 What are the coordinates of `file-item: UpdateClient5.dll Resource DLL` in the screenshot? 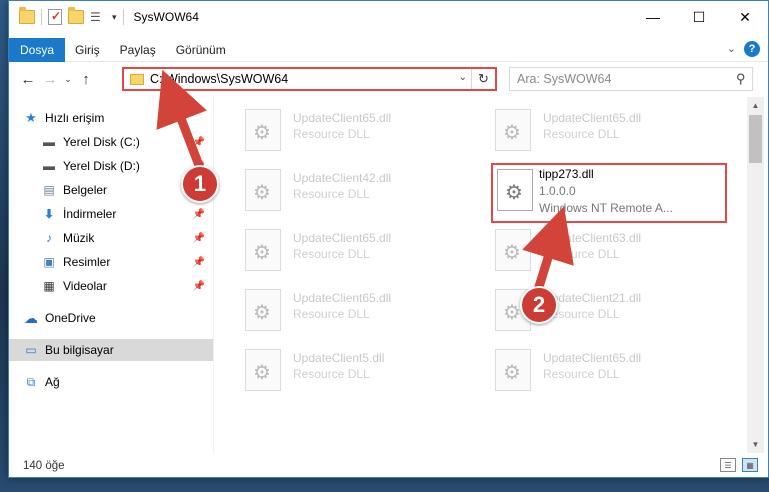 It's located at (338, 371).